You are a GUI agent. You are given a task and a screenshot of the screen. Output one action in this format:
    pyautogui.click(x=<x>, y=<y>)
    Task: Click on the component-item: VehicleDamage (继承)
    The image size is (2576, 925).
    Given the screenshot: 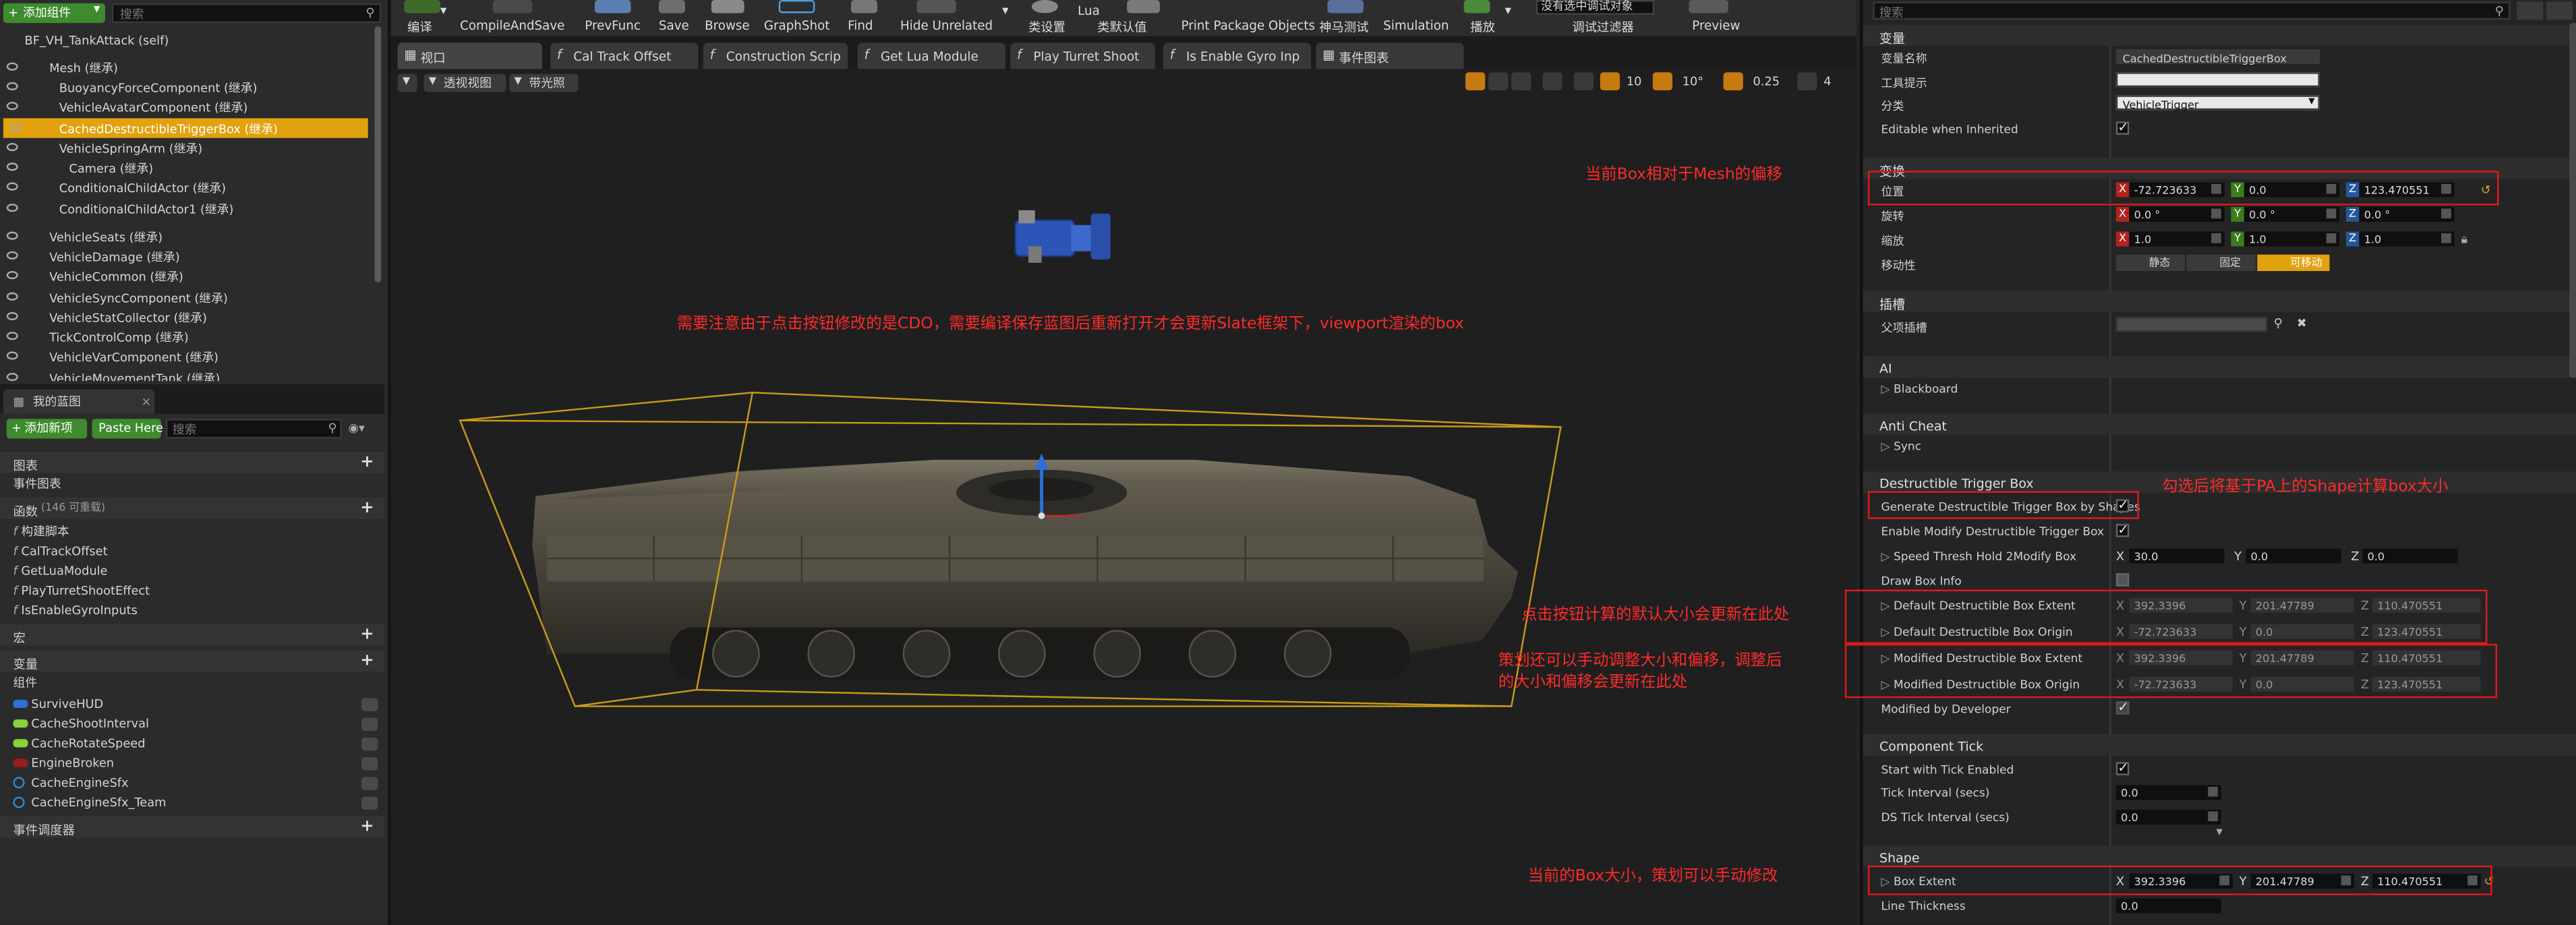 What is the action you would take?
    pyautogui.click(x=186, y=256)
    